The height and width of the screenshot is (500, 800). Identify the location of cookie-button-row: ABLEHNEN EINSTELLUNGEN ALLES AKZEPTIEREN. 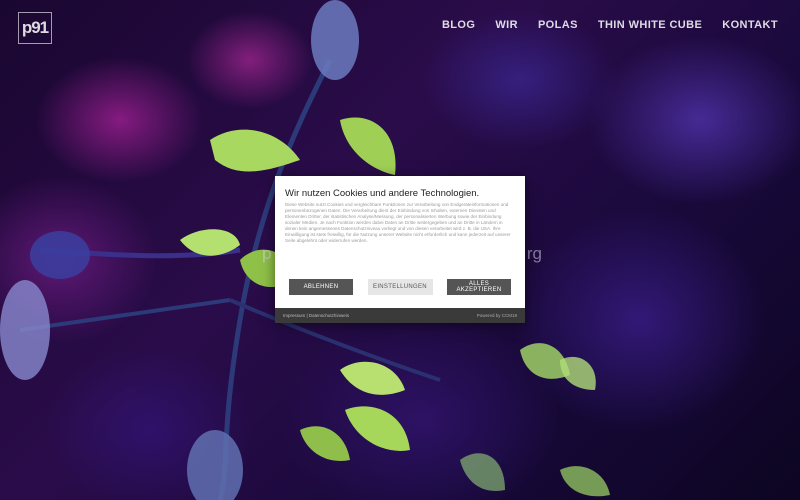
(400, 287).